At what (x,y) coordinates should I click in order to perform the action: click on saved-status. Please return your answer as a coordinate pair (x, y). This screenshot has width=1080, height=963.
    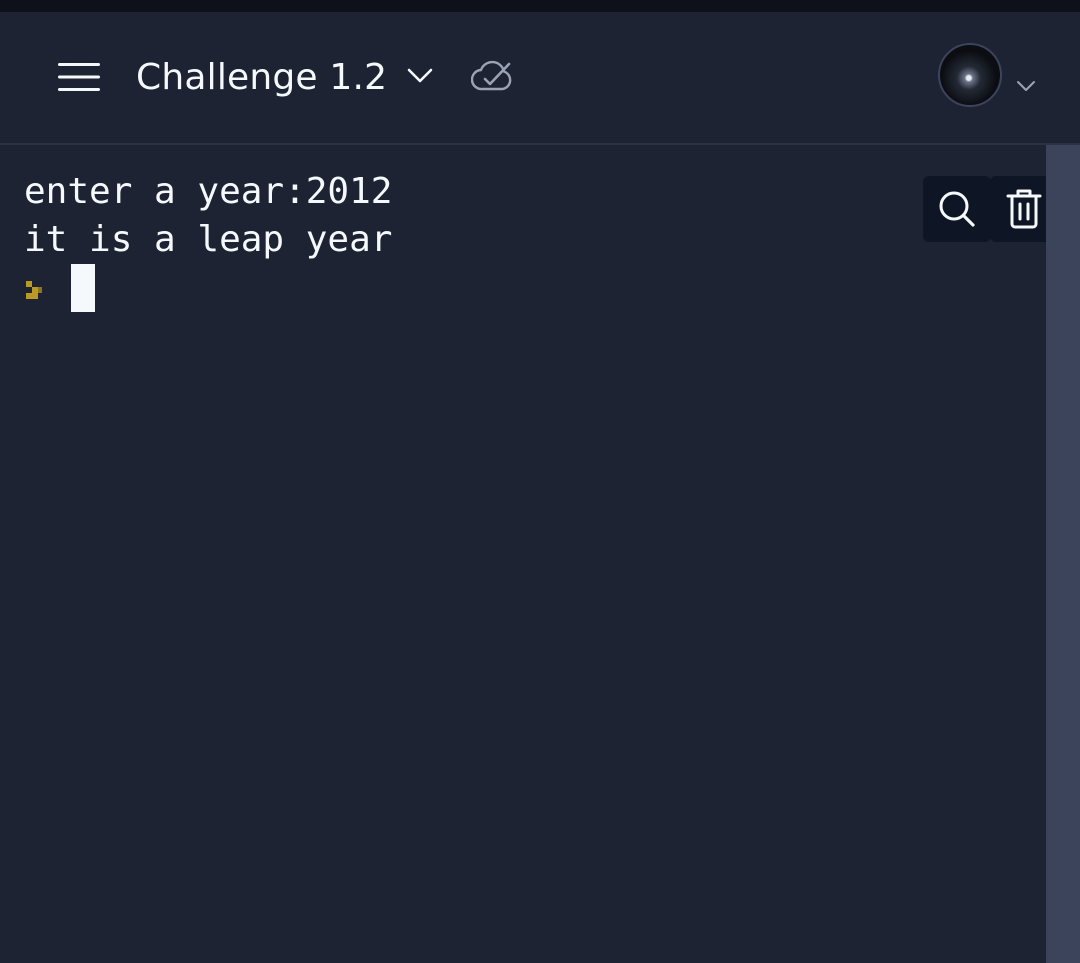
    Looking at the image, I should click on (492, 76).